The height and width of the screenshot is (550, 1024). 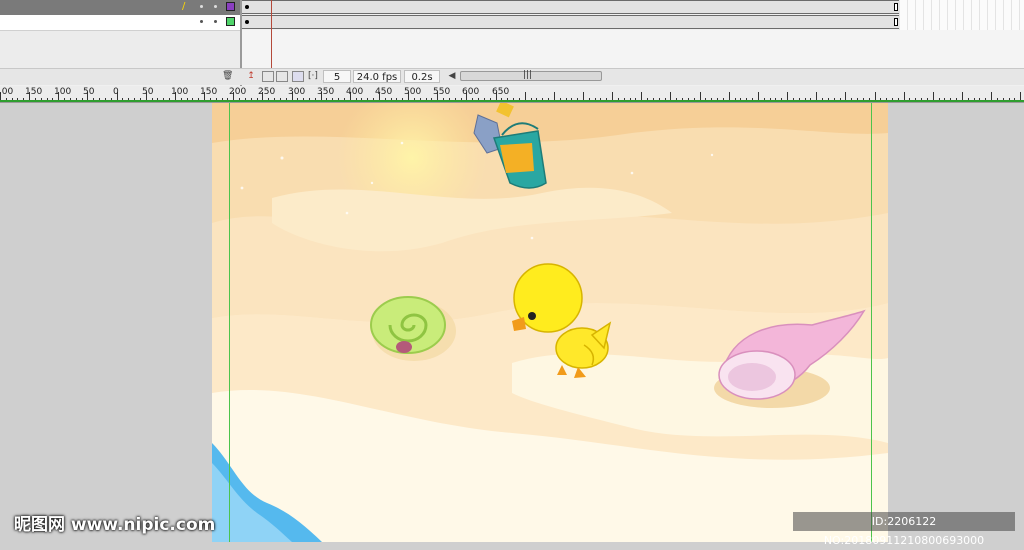 What do you see at coordinates (512, 101) in the screenshot?
I see `ruler-guide-line` at bounding box center [512, 101].